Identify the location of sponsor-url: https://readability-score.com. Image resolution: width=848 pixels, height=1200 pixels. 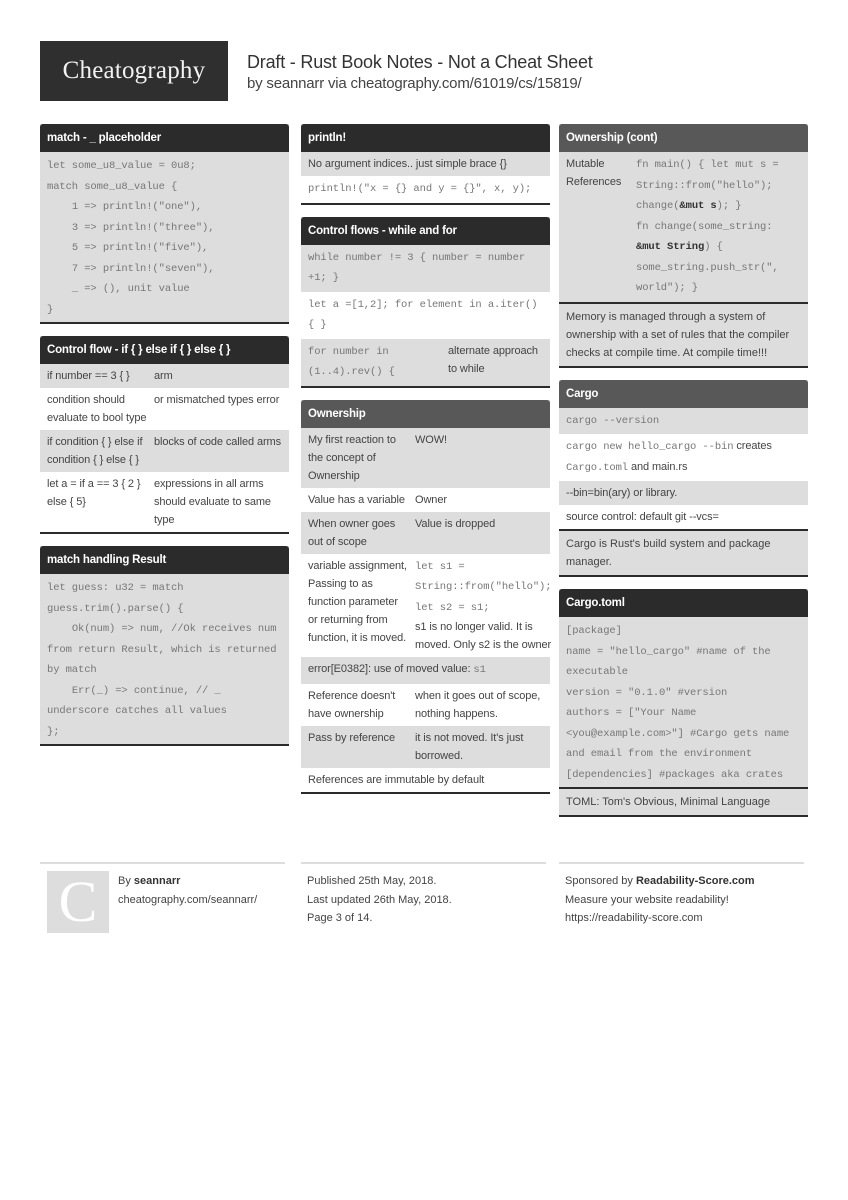
(660, 918).